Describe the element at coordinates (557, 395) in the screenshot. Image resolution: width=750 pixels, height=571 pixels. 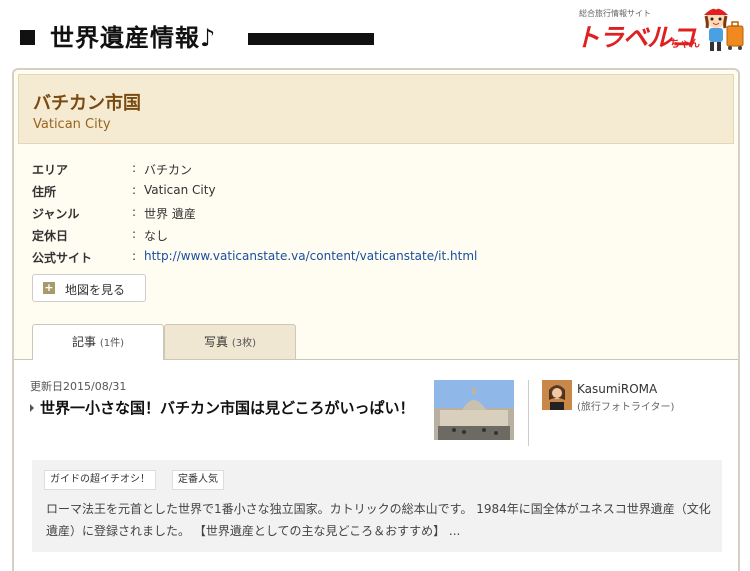
I see `author-avatar` at that location.